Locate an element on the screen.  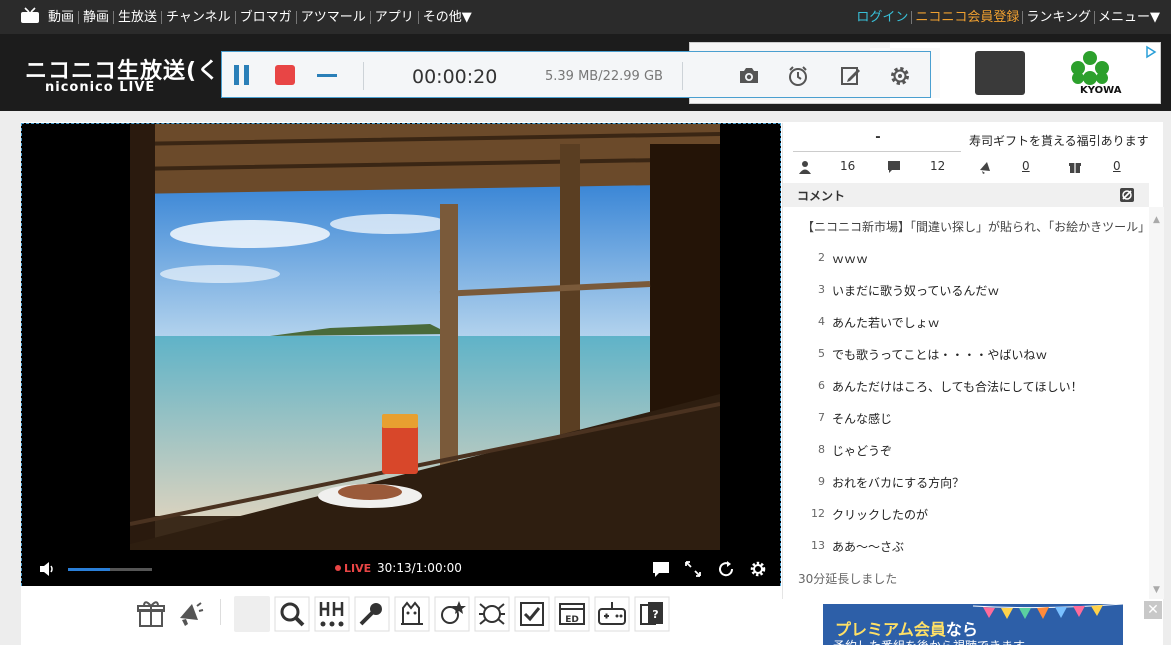
volume-slider is located at coordinates (110, 569).